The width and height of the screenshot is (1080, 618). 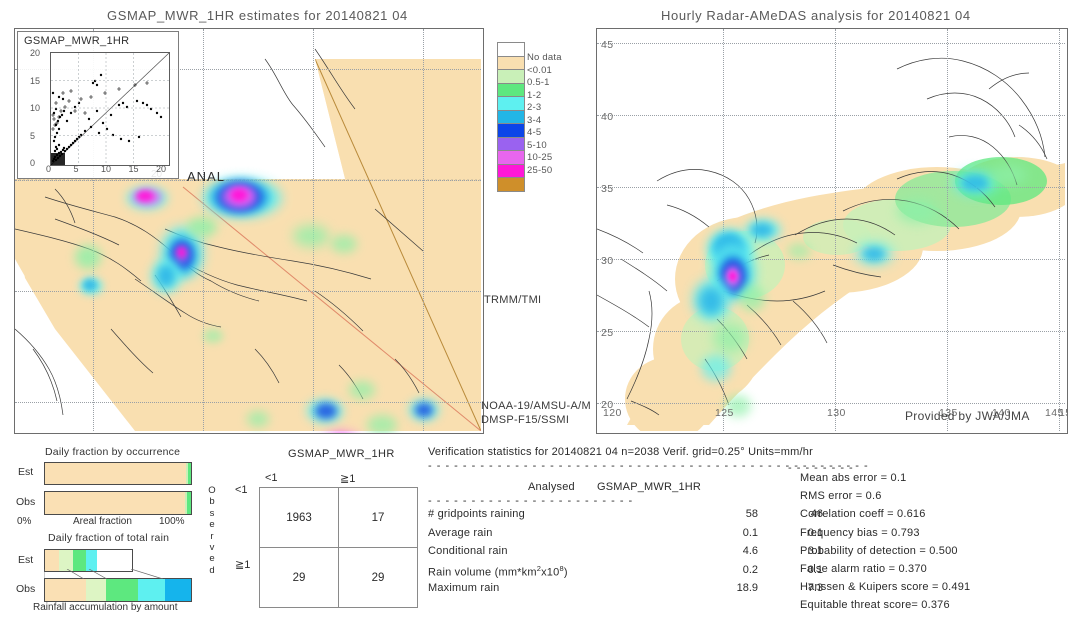 What do you see at coordinates (544, 57) in the screenshot?
I see `colorbar-label-0: No data` at bounding box center [544, 57].